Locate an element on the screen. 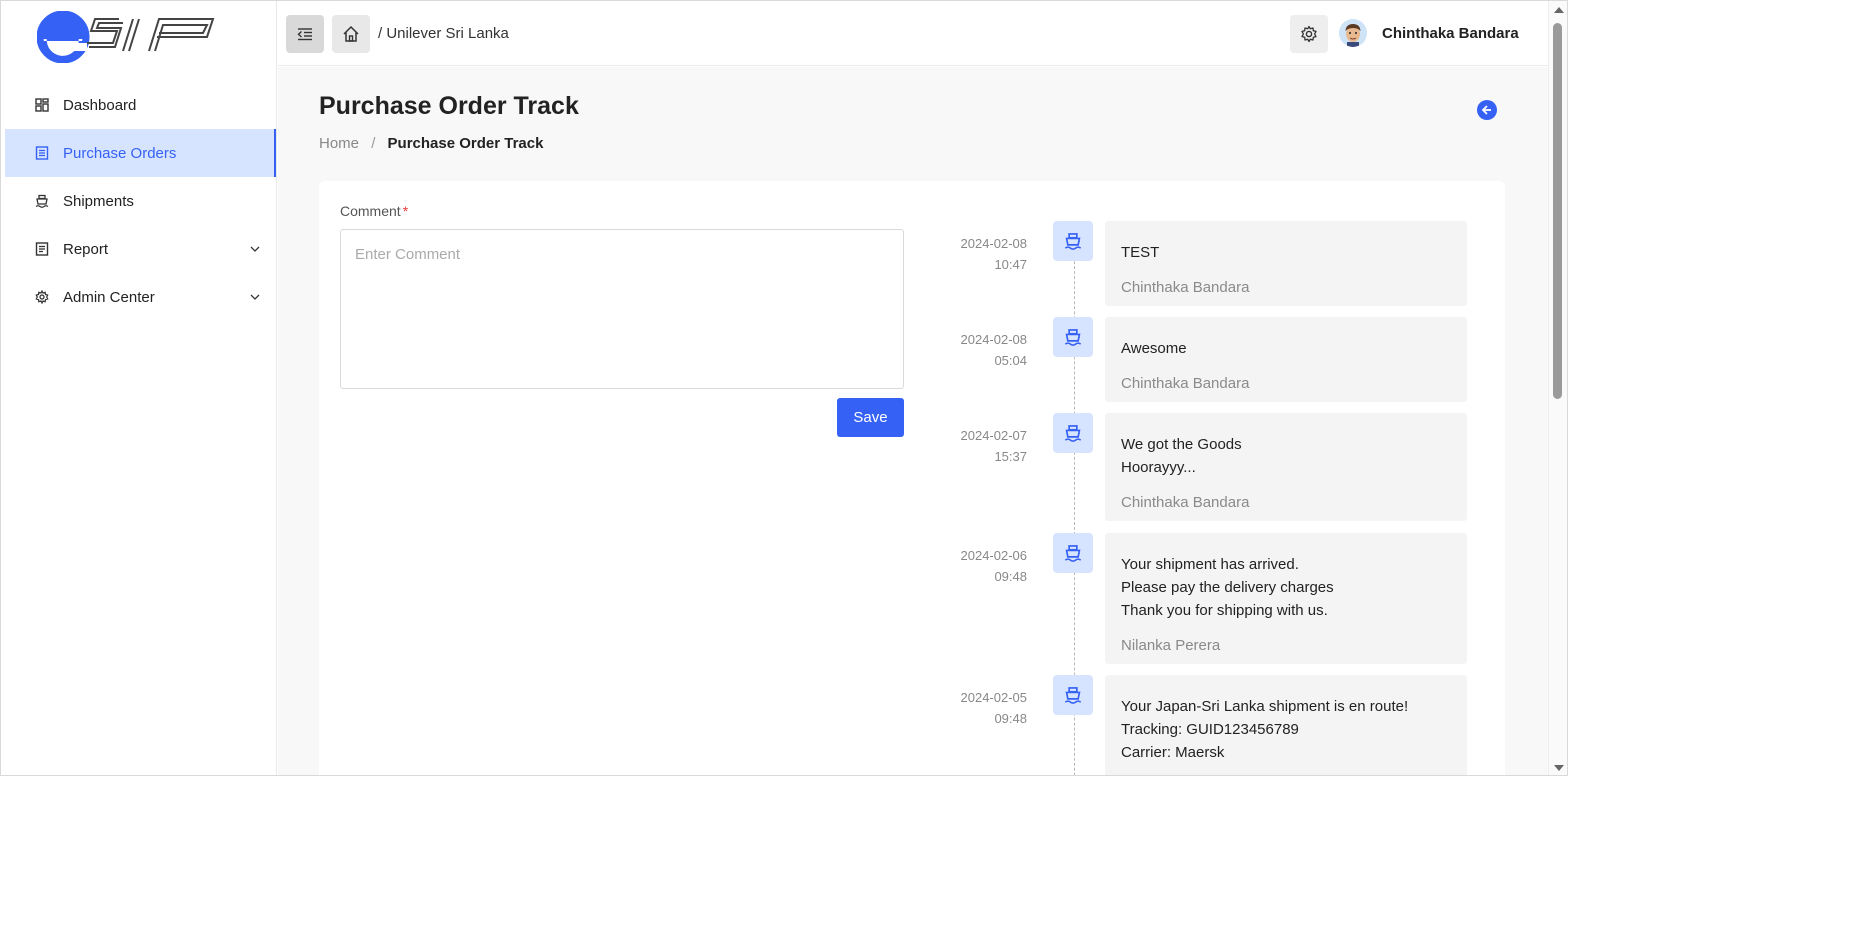  timeline-author: Nilanka Perera is located at coordinates (1171, 645).